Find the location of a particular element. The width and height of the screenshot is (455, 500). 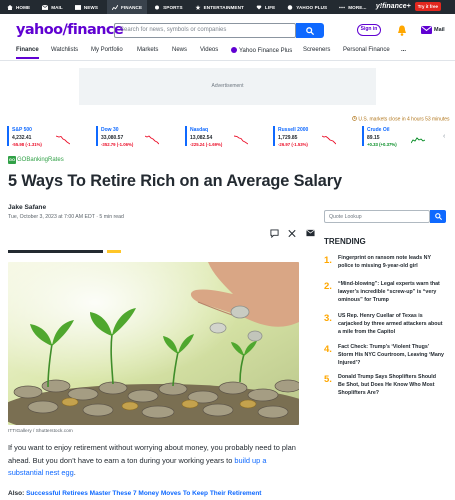

comments-icon is located at coordinates (274, 233).